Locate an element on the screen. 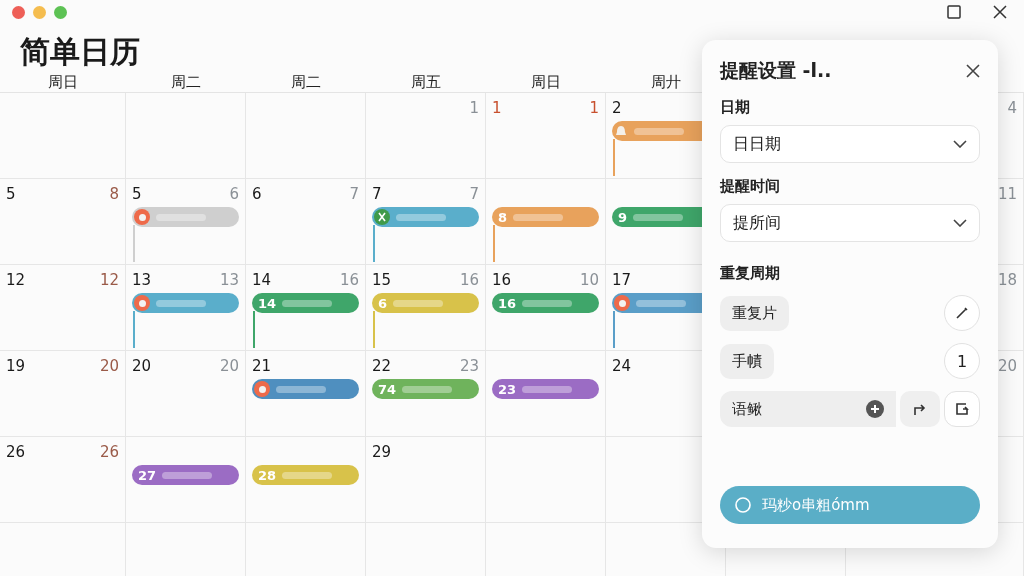 This screenshot has height=576, width=1024. day-cell: 19 20 is located at coordinates (63, 394).